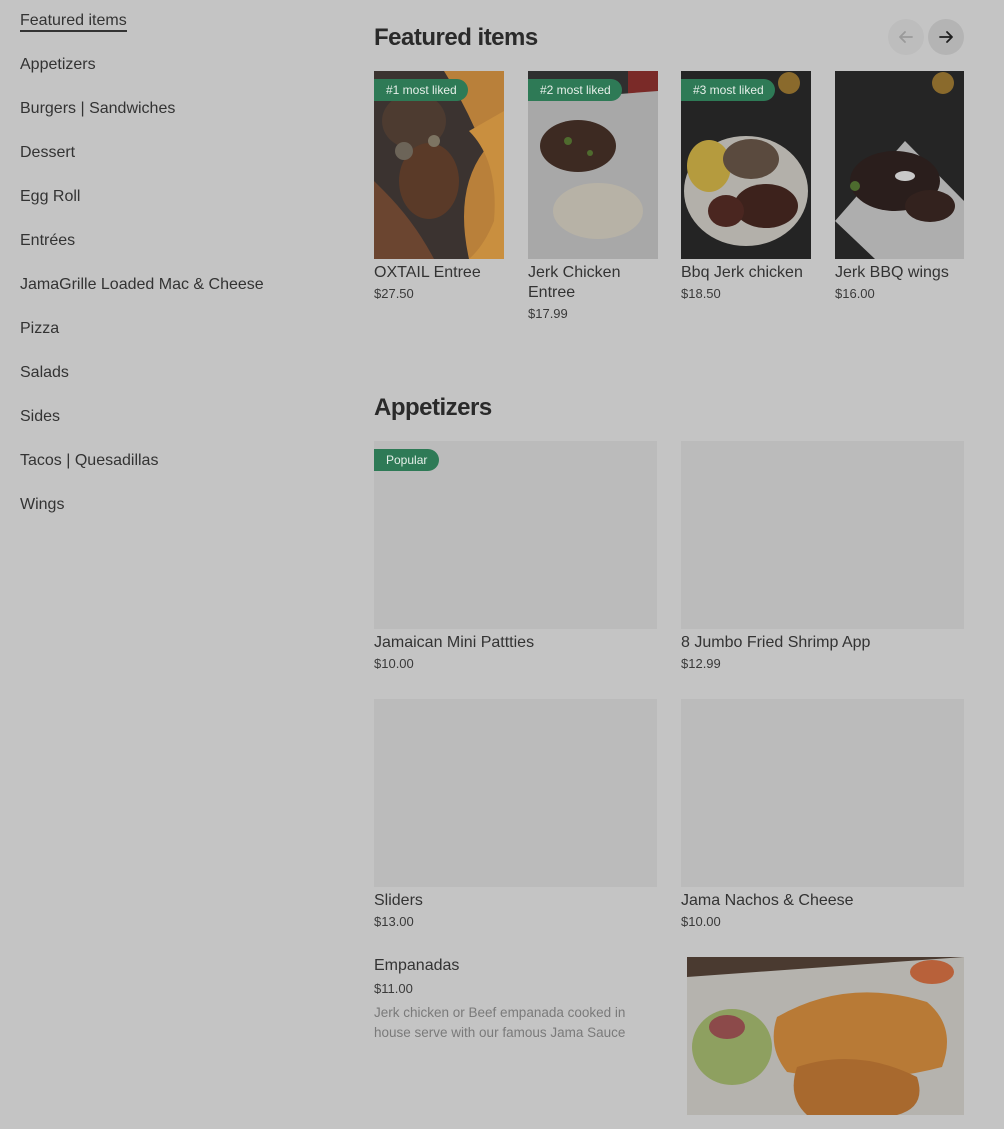  I want to click on menu-item-card: Jama Nachos & Cheese $10.00, so click(822, 814).